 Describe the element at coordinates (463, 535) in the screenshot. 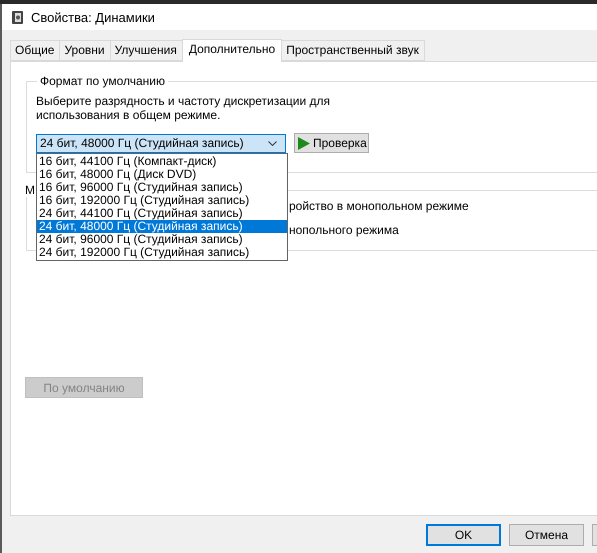

I see `dialog-button: OK` at that location.